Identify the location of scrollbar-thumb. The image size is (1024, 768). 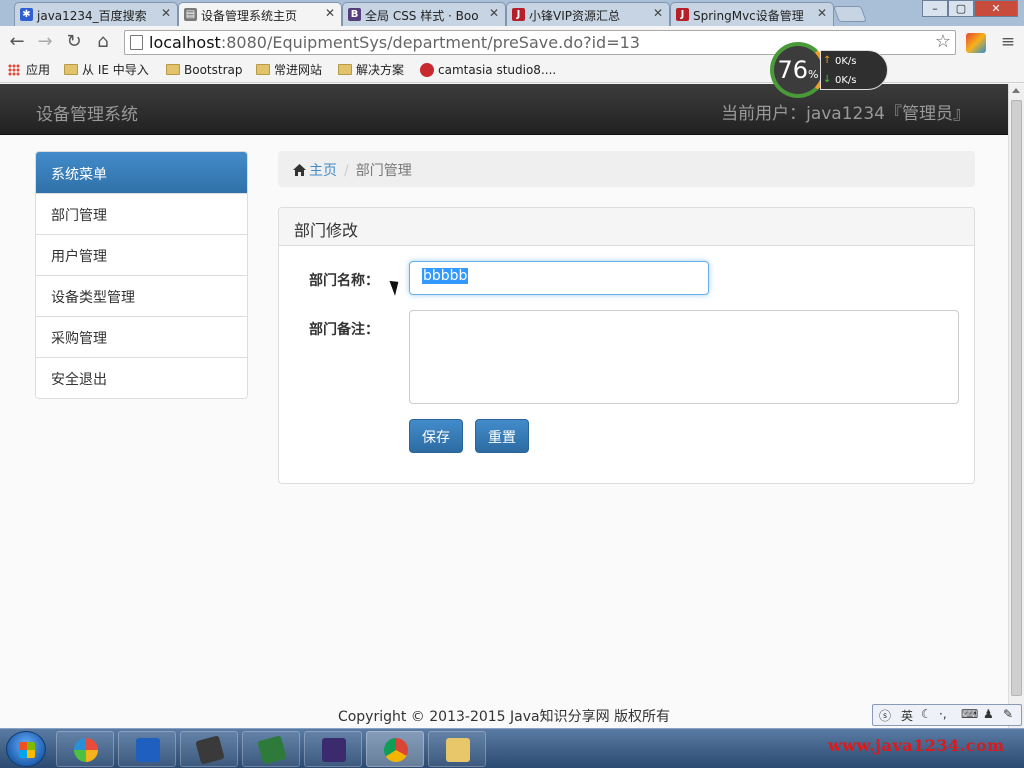
(1016, 398).